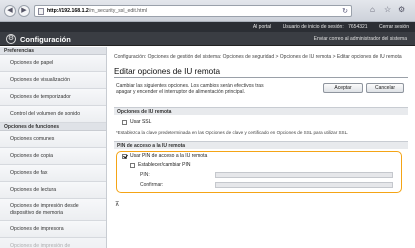 The width and height of the screenshot is (415, 248). What do you see at coordinates (343, 88) in the screenshot?
I see `accept-button: Aceptar` at bounding box center [343, 88].